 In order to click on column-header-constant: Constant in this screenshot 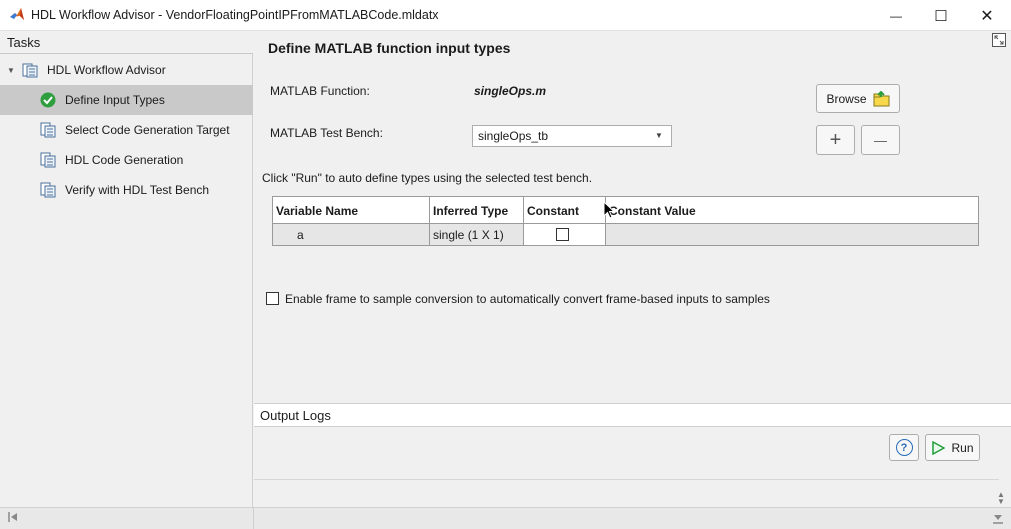, I will do `click(565, 210)`.